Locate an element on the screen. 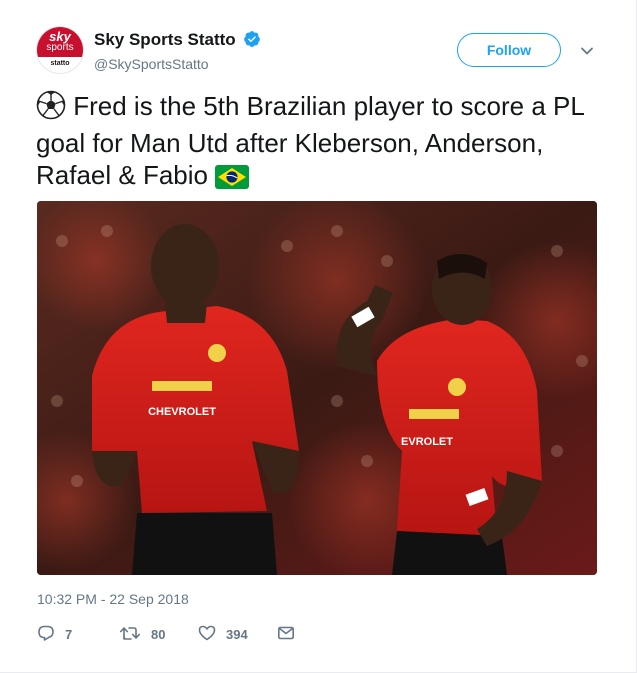  avatar-text-sports: sports is located at coordinates (60, 47).